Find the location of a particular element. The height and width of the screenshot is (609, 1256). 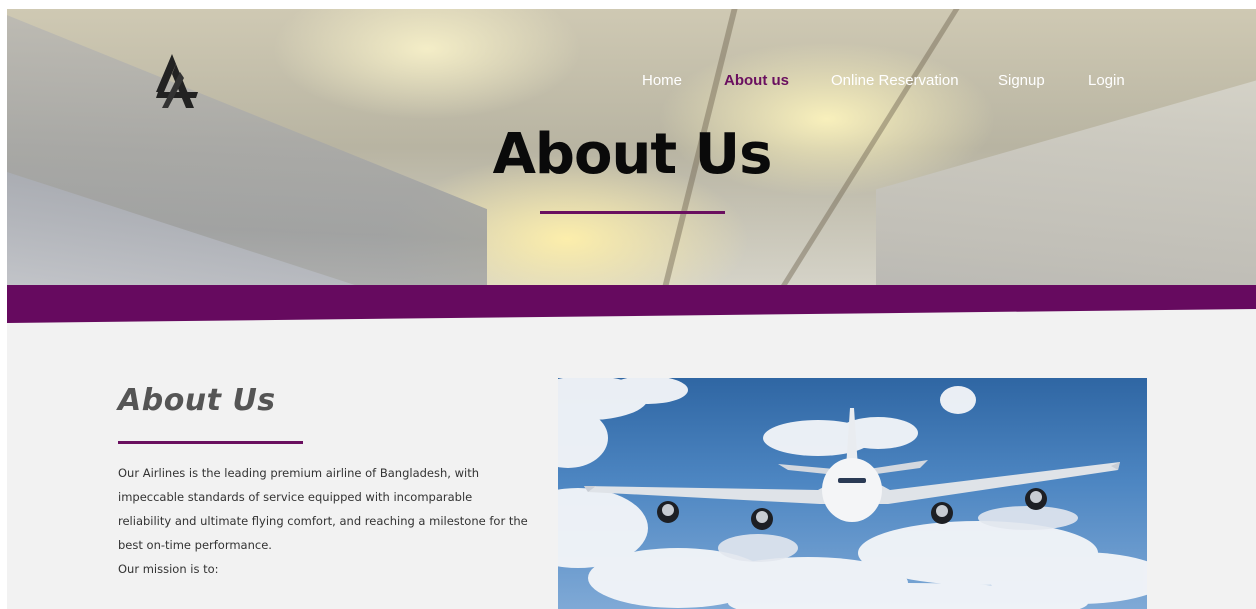

nav-online-reservation-link: Online Reservation is located at coordinates (895, 80).